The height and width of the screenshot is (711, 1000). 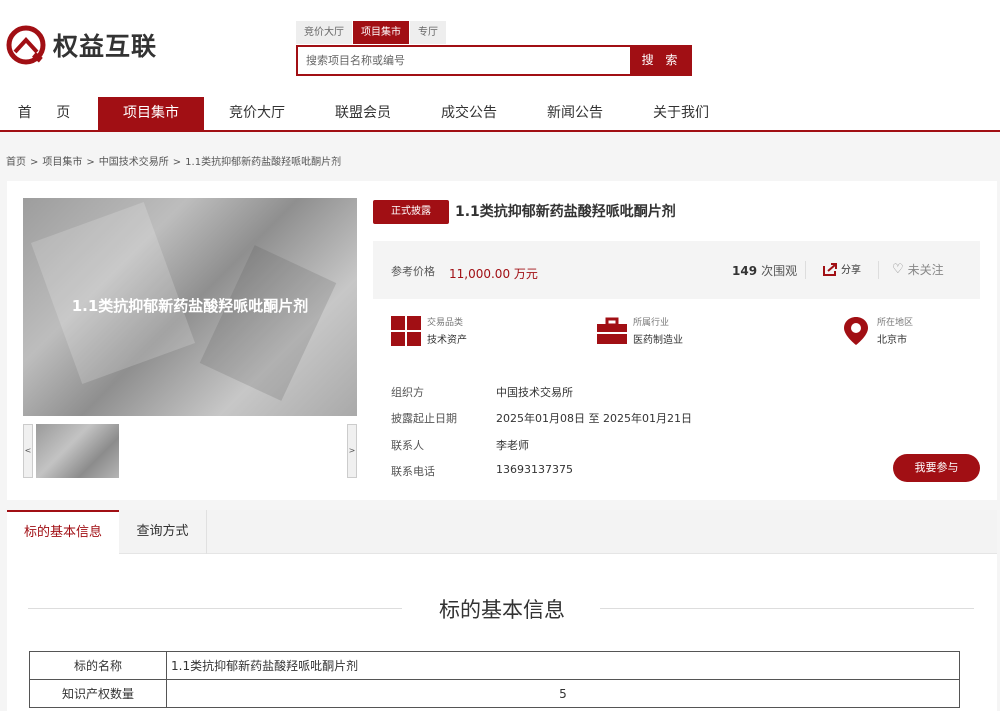 I want to click on follow-label: 未关注, so click(x=925, y=270).